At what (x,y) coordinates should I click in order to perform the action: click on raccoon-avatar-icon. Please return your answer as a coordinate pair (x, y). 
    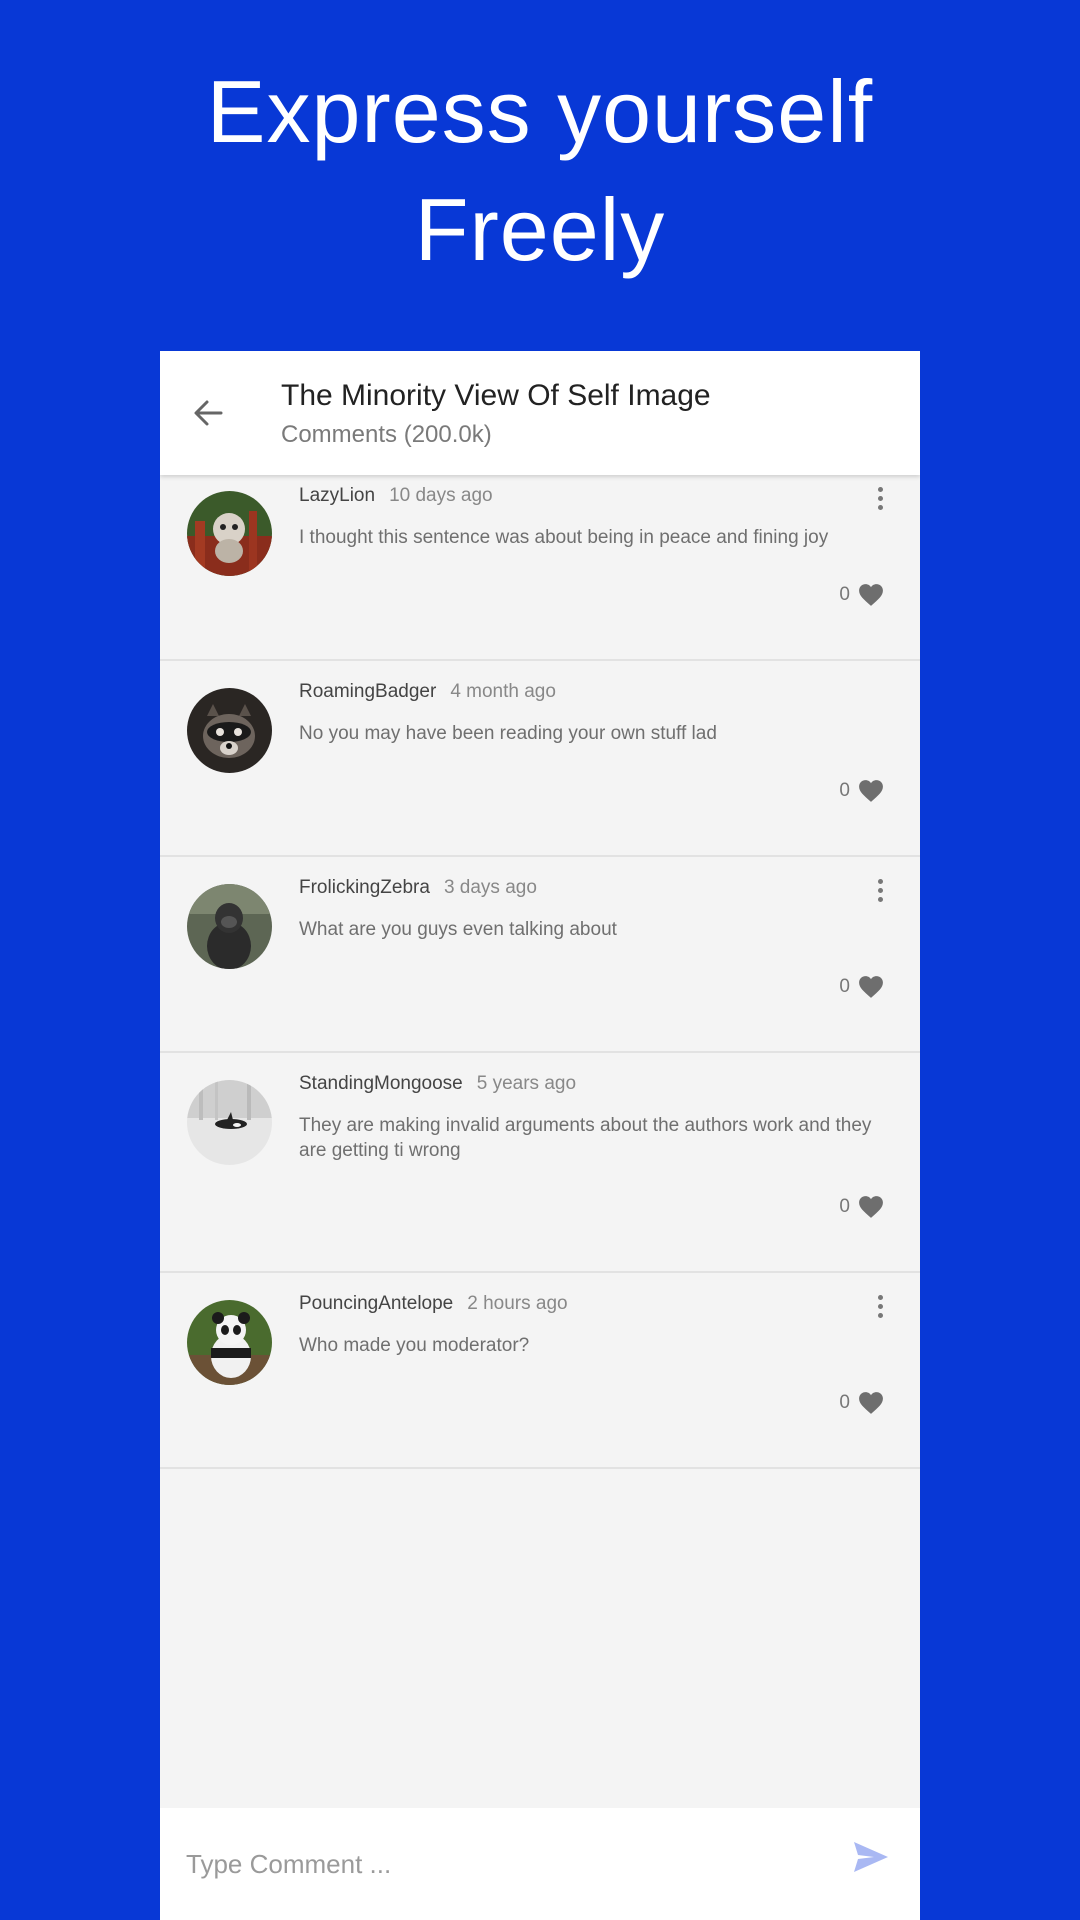
    Looking at the image, I should click on (229, 730).